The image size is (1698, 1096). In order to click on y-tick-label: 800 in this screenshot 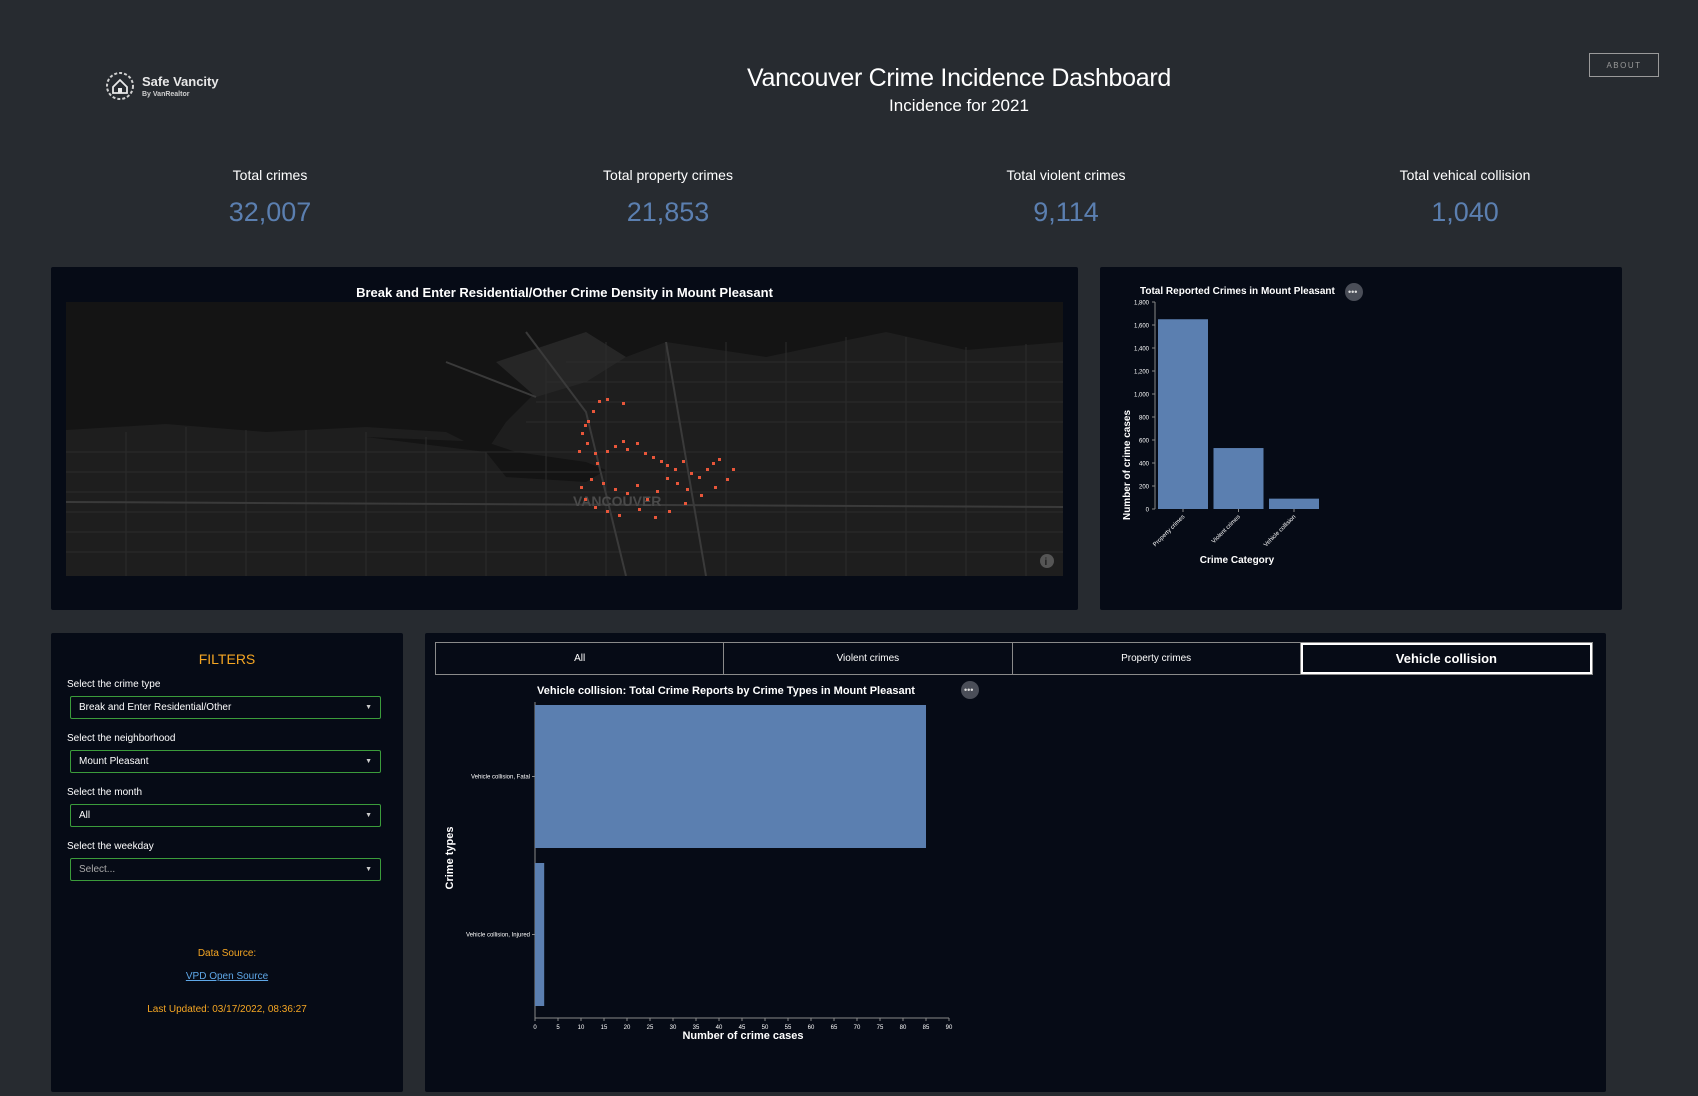, I will do `click(1144, 419)`.